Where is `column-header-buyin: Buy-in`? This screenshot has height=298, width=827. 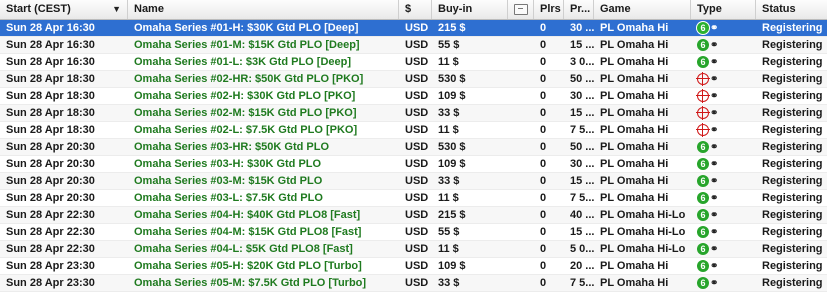
column-header-buyin: Buy-in is located at coordinates (470, 9).